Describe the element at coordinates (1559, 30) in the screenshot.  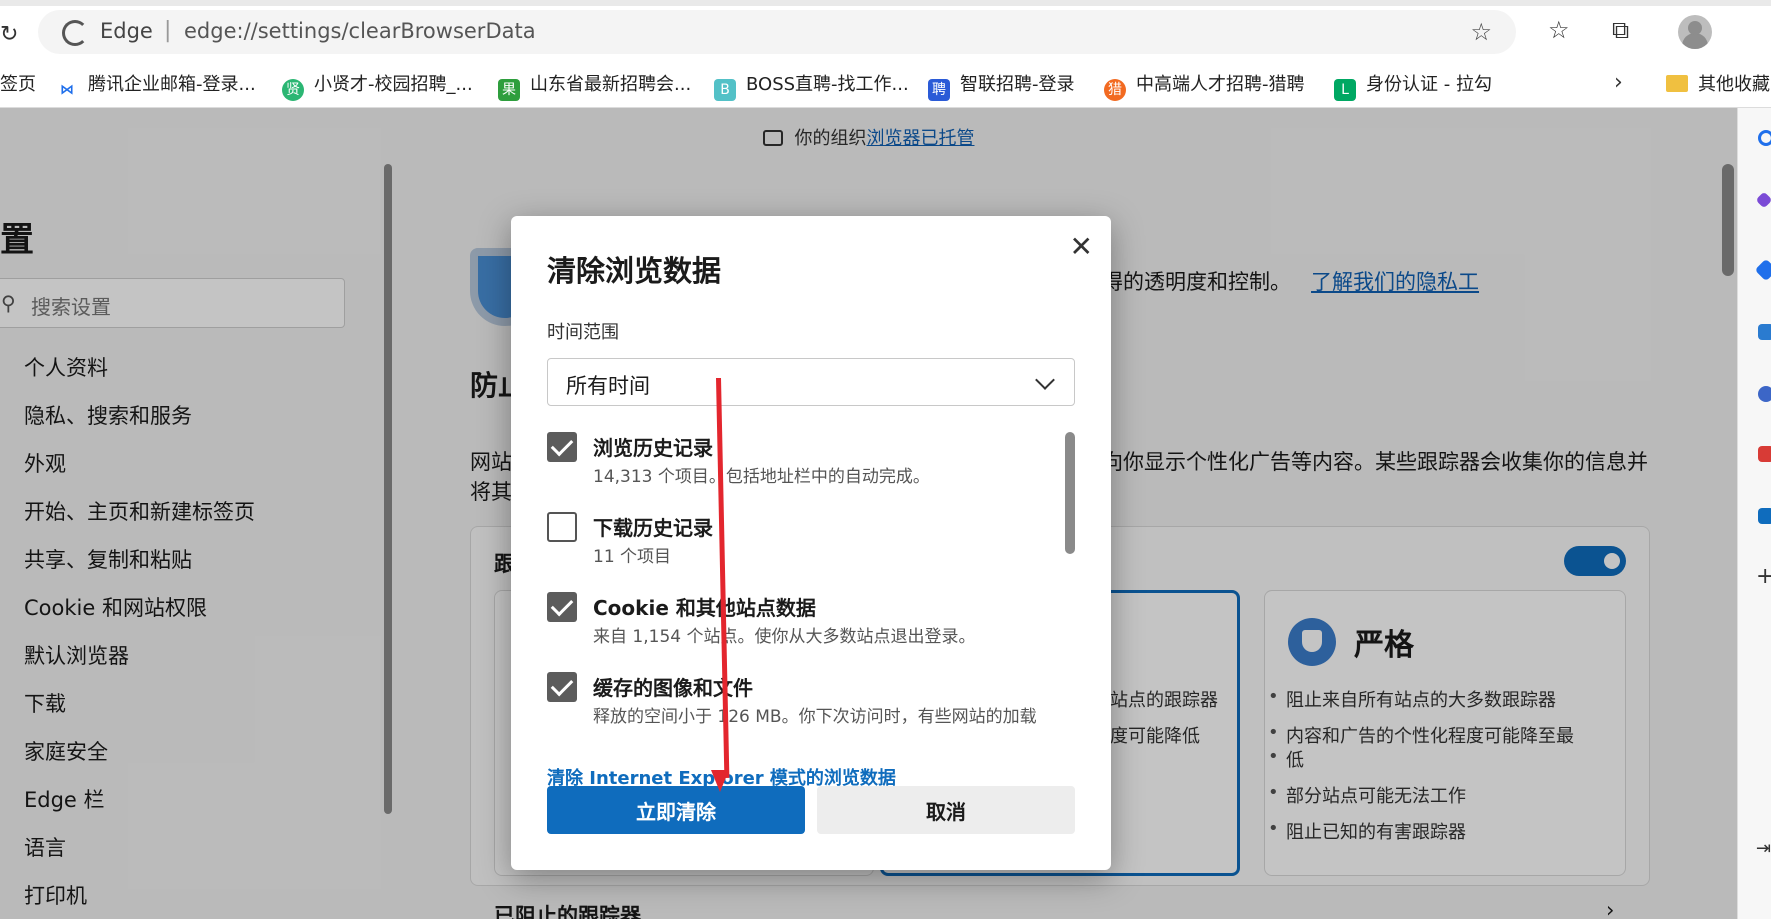
I see `favorites-icon: ☆` at that location.